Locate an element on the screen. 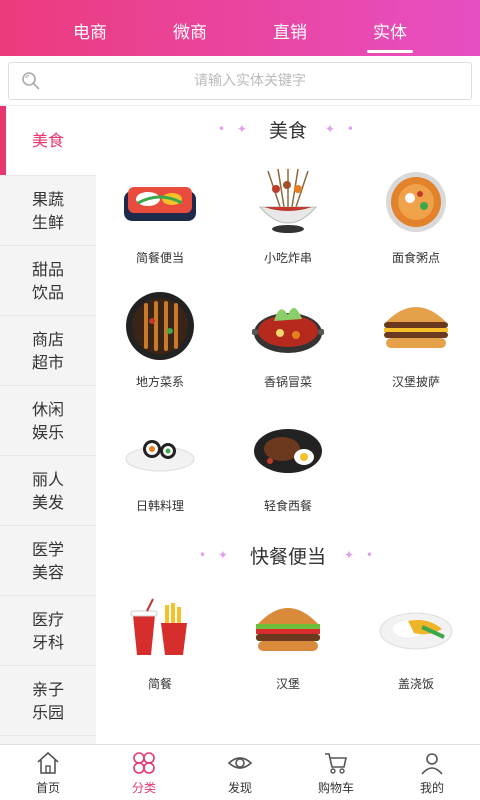  sidebar-item-xiuxian: 休闲娱乐 is located at coordinates (48, 421).